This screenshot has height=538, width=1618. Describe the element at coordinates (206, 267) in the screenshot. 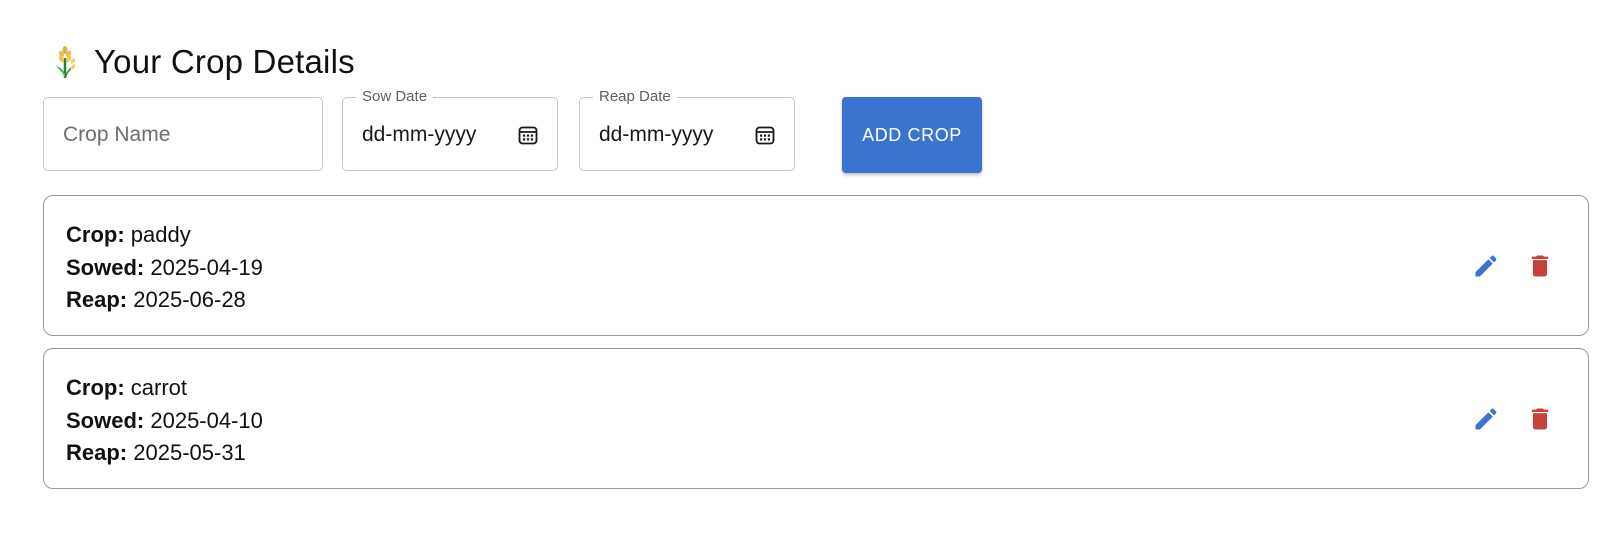

I see `sowed-value: 2025-04-19` at that location.